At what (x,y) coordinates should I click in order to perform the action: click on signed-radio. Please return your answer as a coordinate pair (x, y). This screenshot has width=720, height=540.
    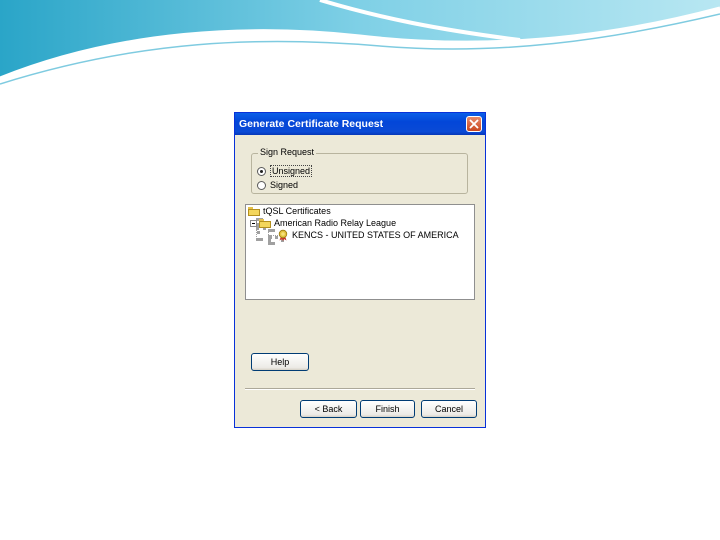
    Looking at the image, I should click on (261, 185).